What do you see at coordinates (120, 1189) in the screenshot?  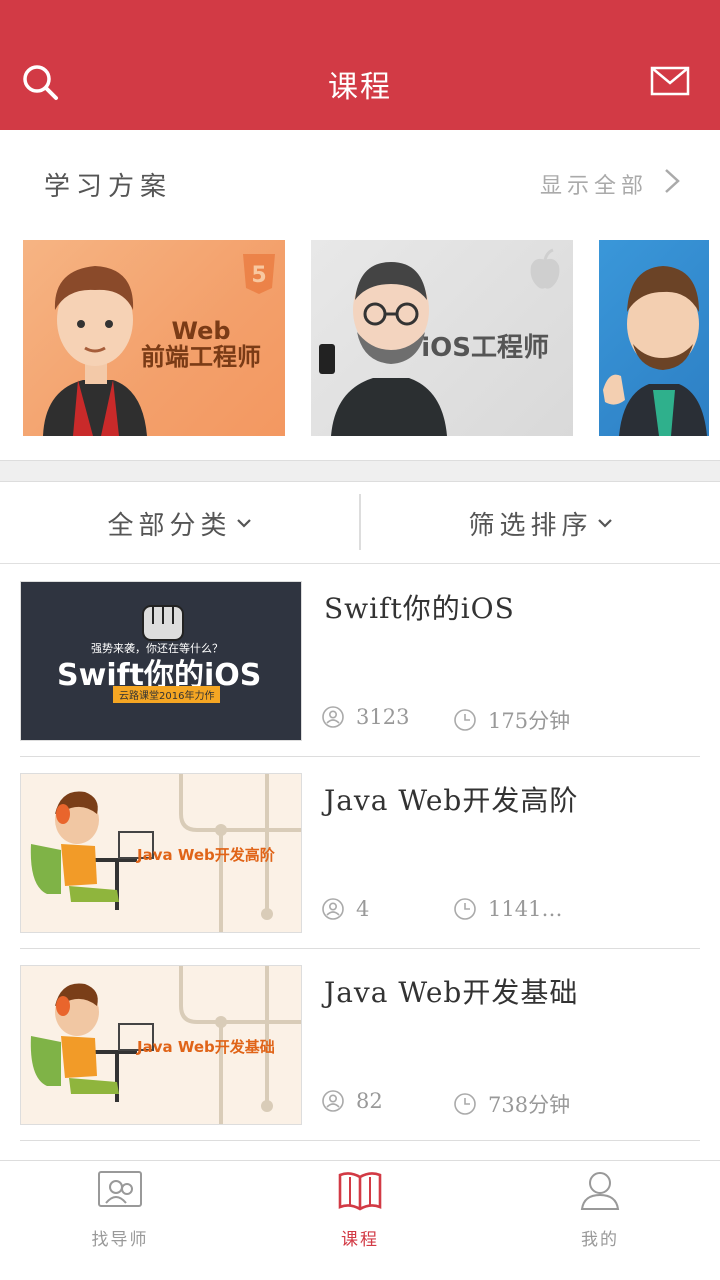 I see `mentor-icon` at bounding box center [120, 1189].